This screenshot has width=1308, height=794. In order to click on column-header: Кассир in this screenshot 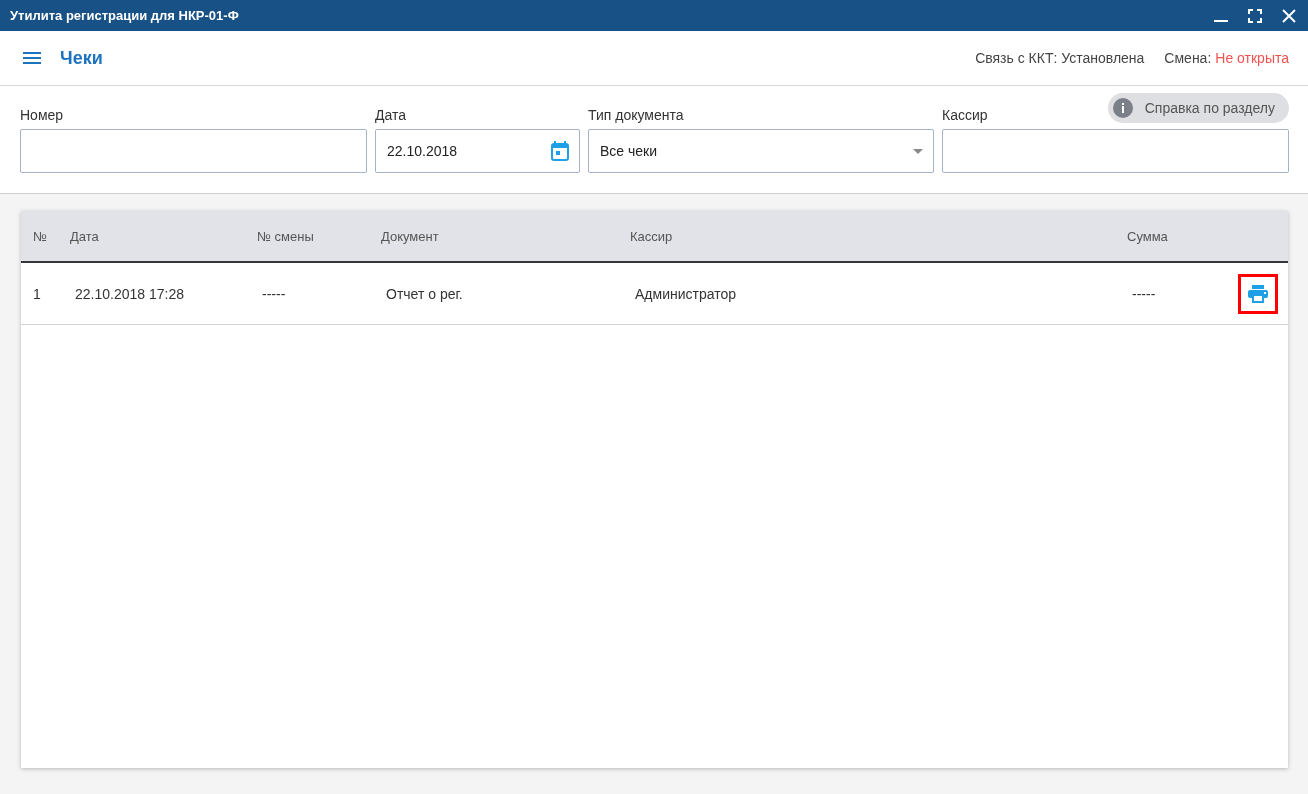, I will do `click(652, 236)`.